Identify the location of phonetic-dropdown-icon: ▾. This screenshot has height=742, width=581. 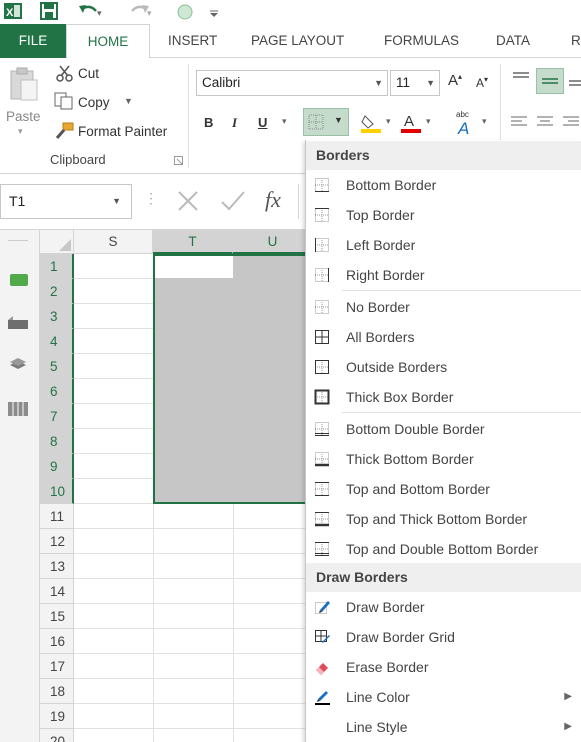
(484, 121).